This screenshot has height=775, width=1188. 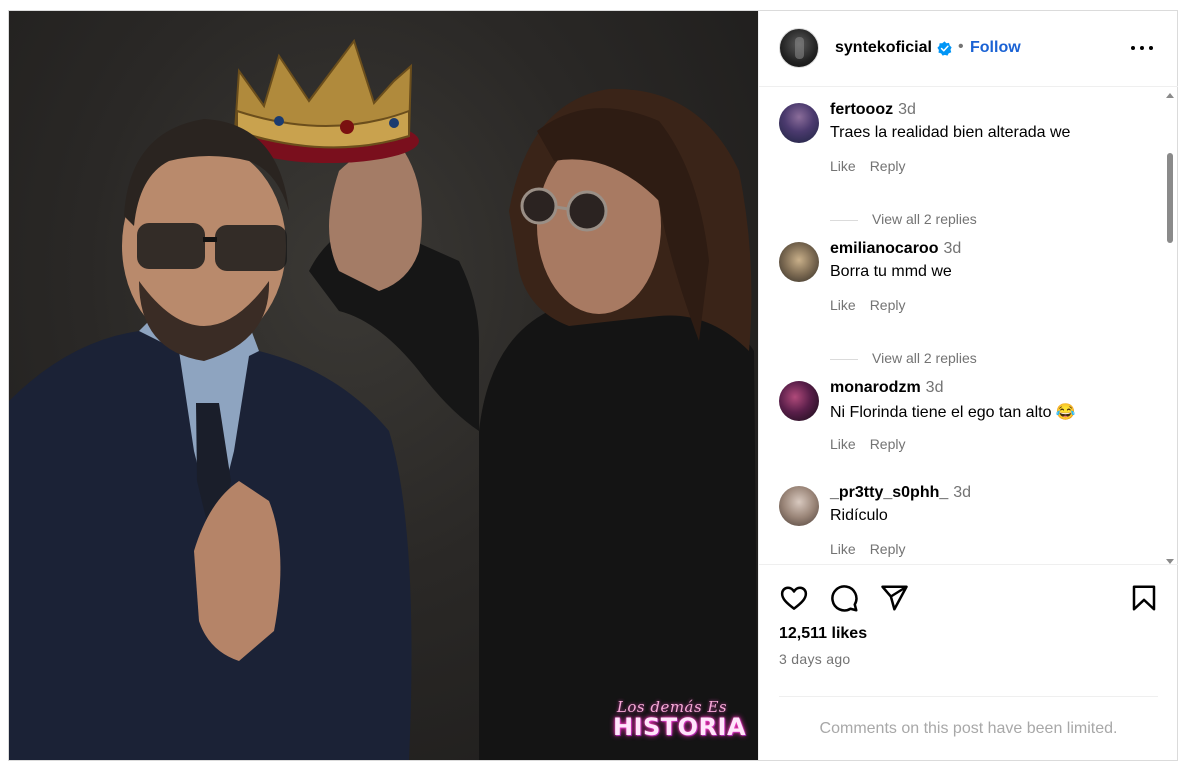 I want to click on watermark-main-text: HISTORIA, so click(x=680, y=727).